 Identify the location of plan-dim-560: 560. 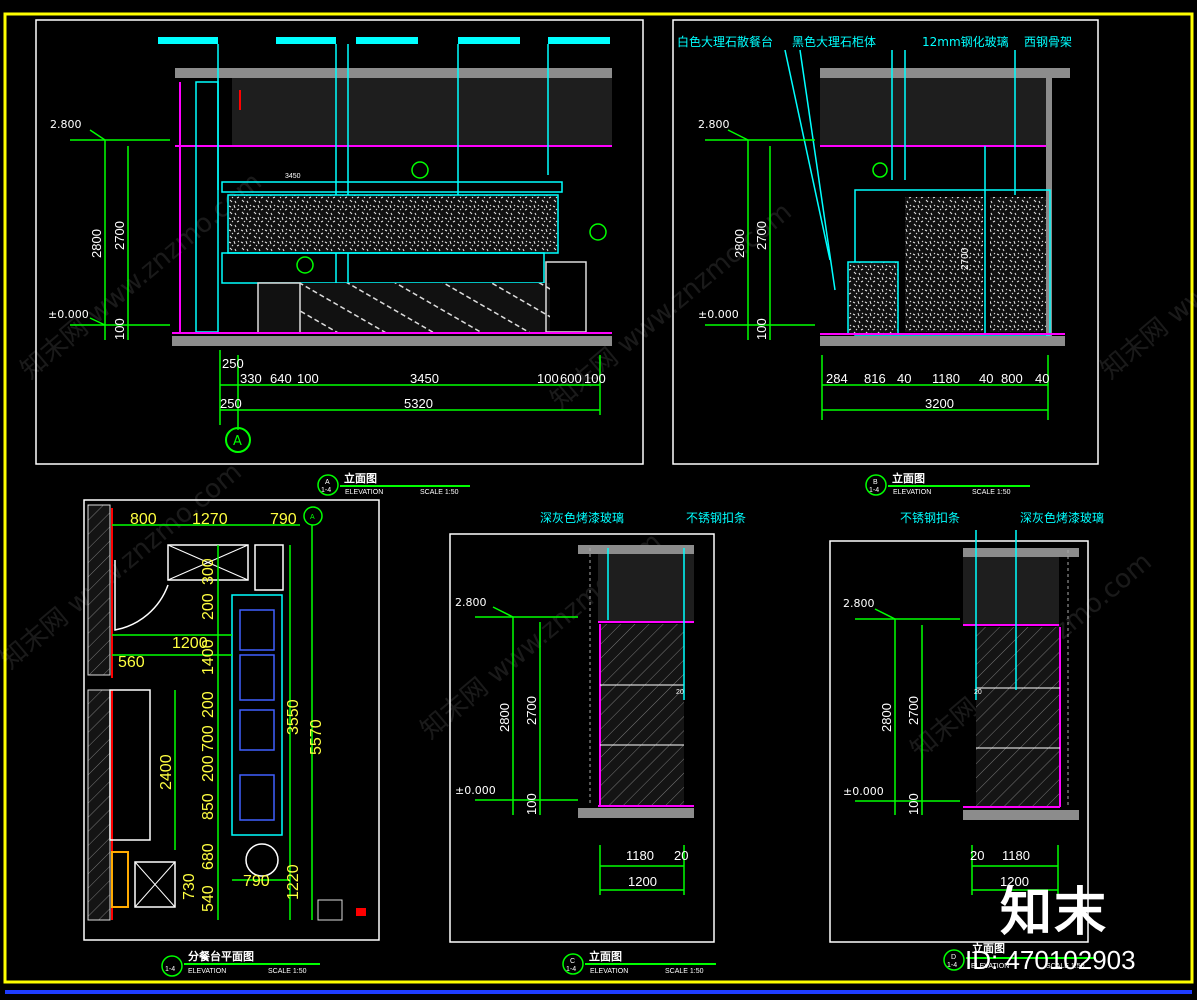
(131, 662).